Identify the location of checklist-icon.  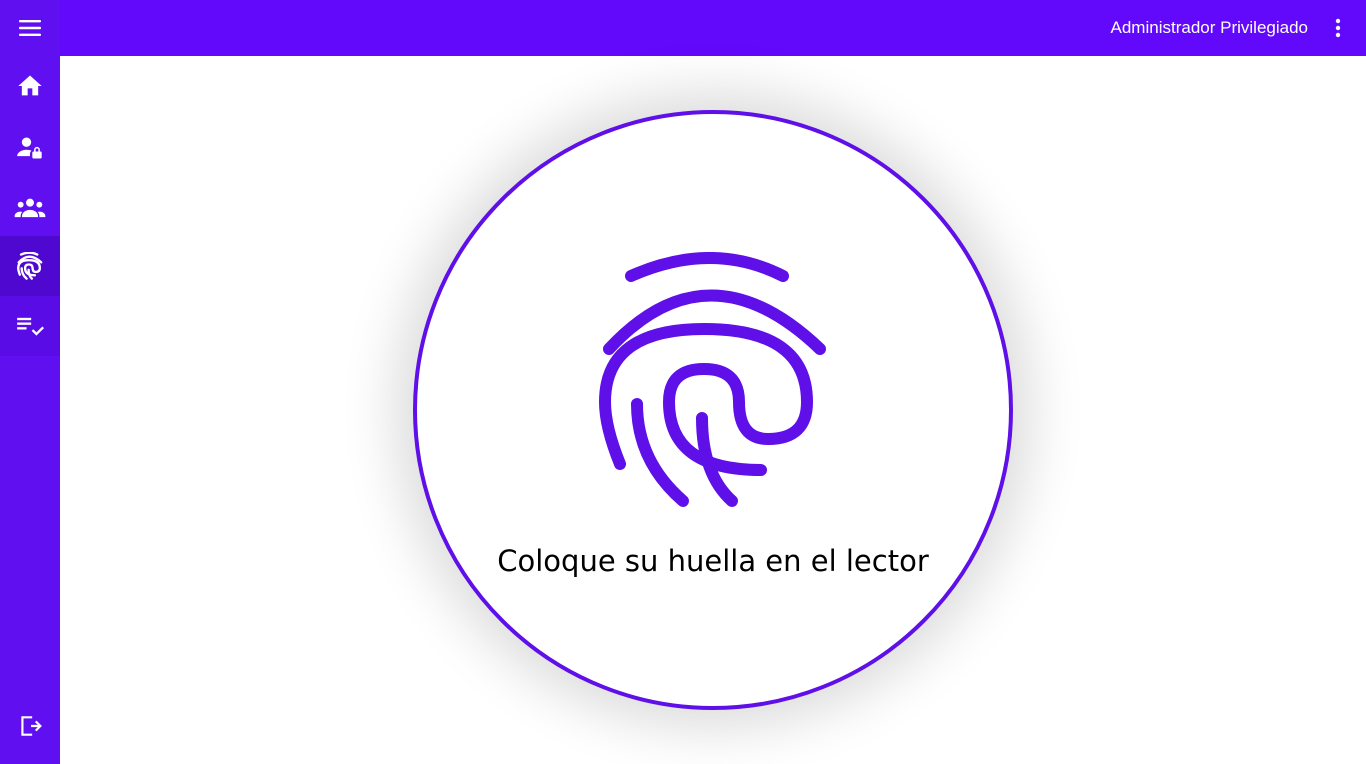
(30, 326).